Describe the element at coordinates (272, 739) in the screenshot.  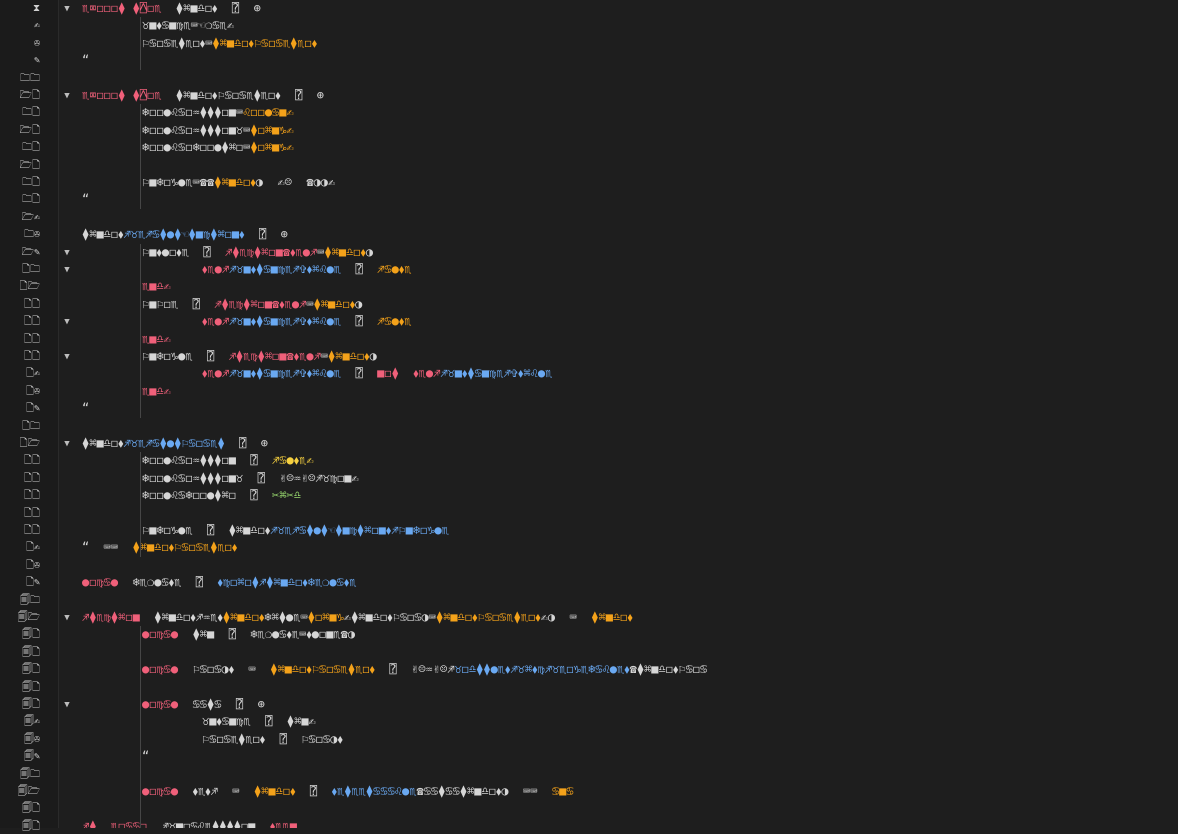
I see `code-line: ⚐︎♋︎◻︎♋︎♏︎⧫︎♏︎◻︎⬧︎ ⍰︎ ⚐︎♋︎◻︎♋︎◑︎⬧︎` at that location.